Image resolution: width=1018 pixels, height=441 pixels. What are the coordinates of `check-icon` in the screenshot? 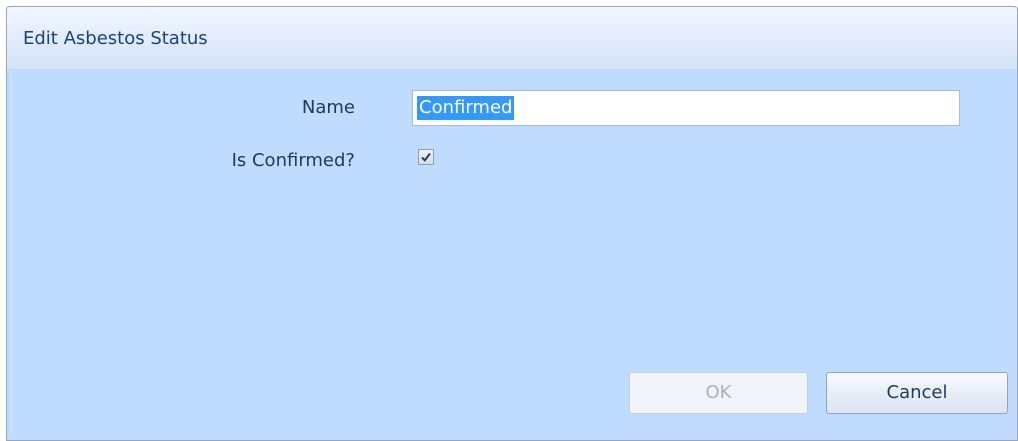 It's located at (426, 157).